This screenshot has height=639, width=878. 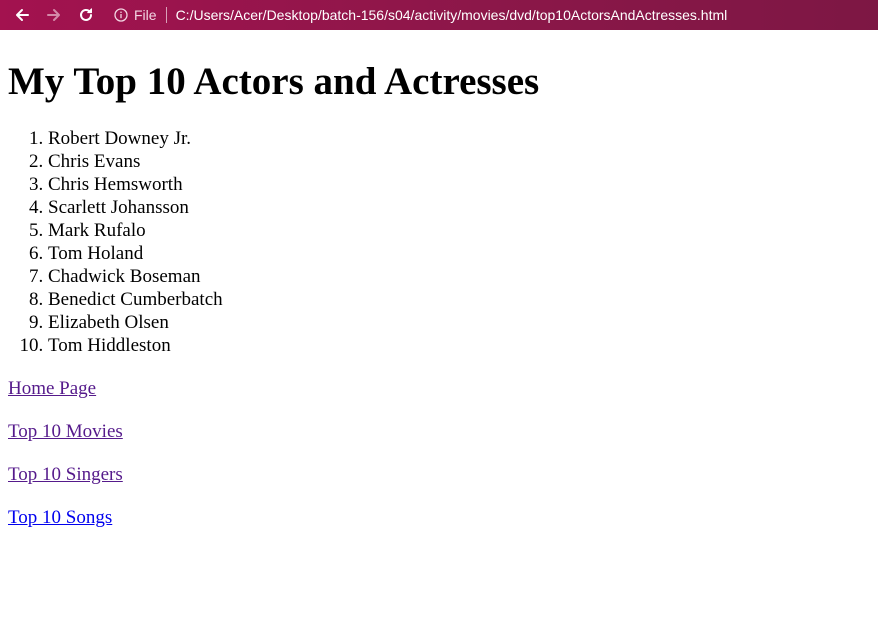 What do you see at coordinates (274, 81) in the screenshot?
I see `page-title: My Top 10 Actors and Actresses` at bounding box center [274, 81].